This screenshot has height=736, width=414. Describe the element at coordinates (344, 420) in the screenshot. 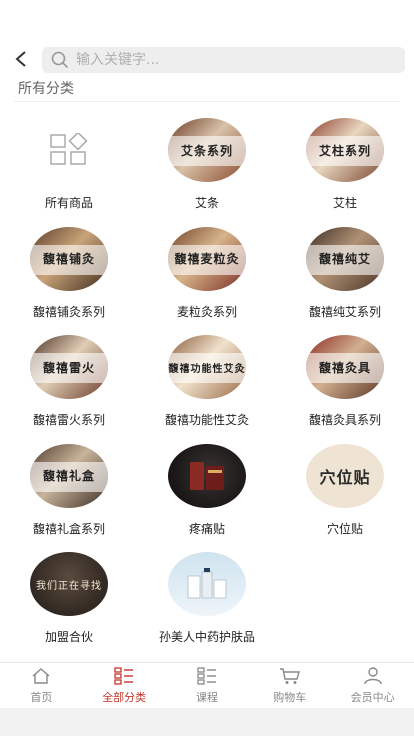

I see `category-label: 馥禧灸具系列` at that location.